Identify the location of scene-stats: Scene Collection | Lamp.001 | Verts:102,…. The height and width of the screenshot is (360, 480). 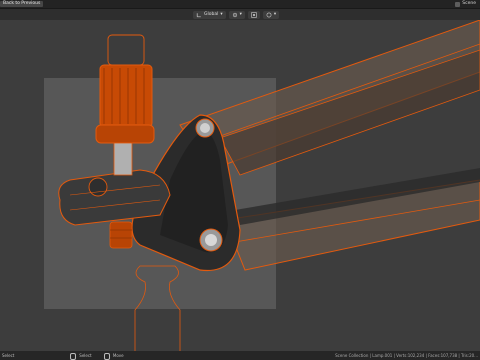
(406, 355).